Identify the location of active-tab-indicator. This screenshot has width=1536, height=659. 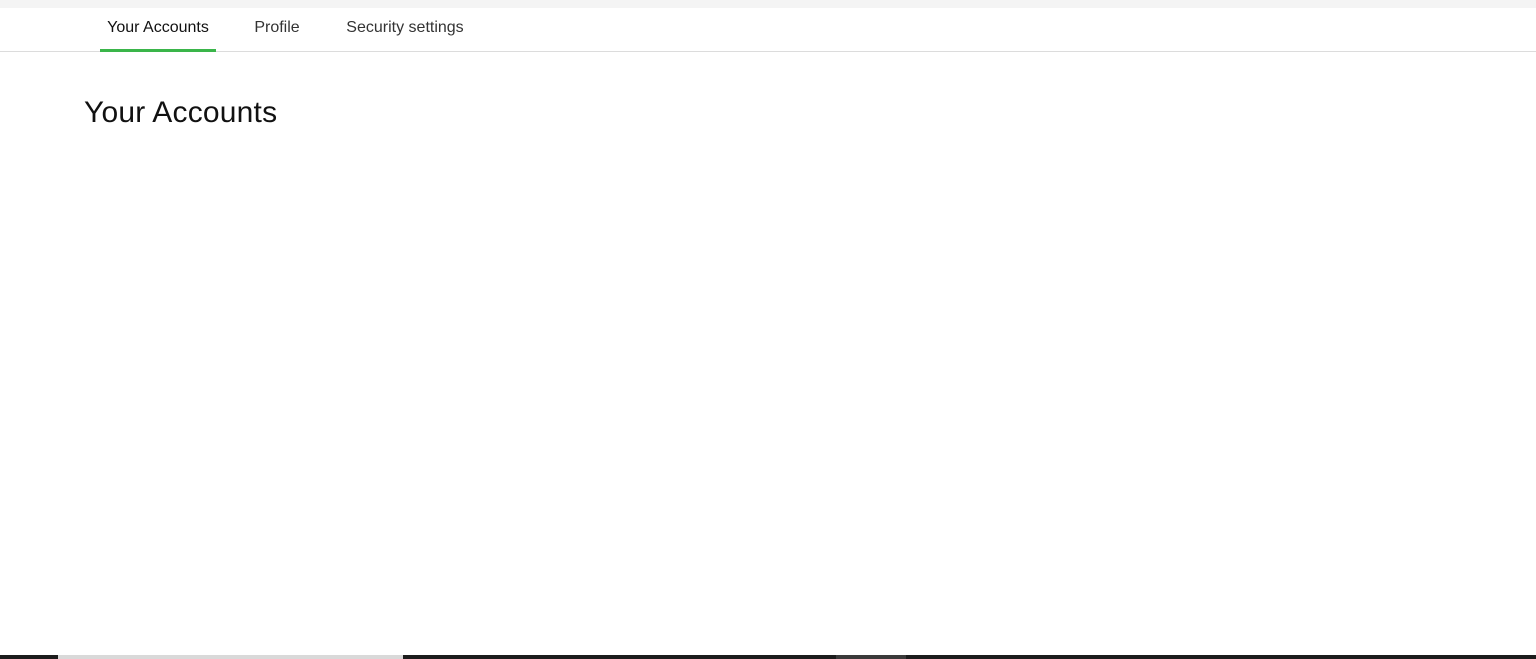
(158, 50).